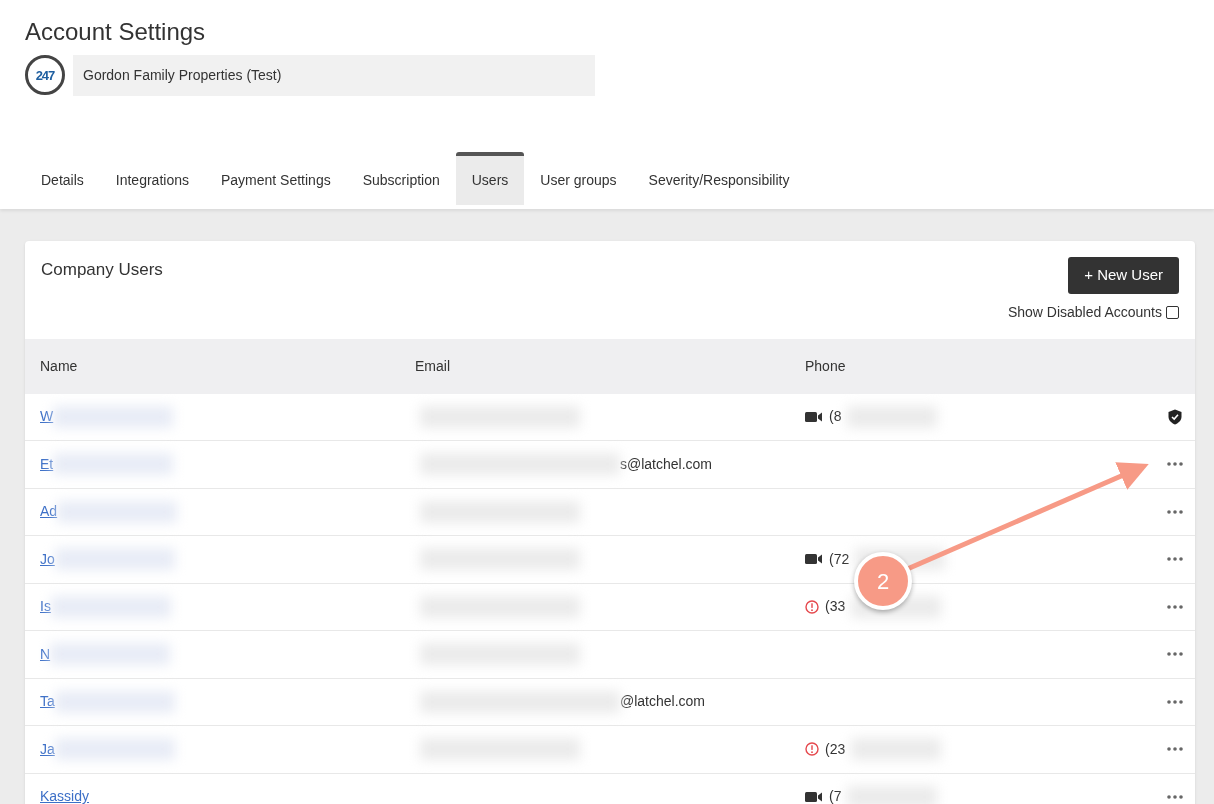  Describe the element at coordinates (666, 464) in the screenshot. I see `user-email: s@latchel.com` at that location.